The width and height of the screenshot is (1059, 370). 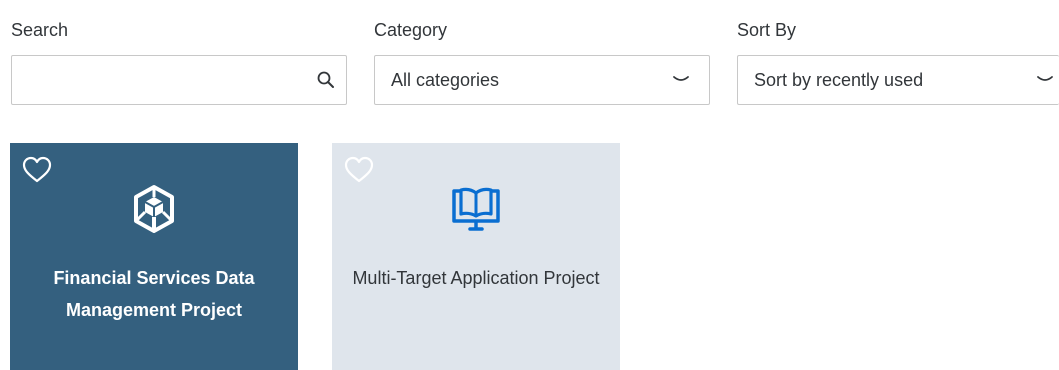 What do you see at coordinates (40, 30) in the screenshot?
I see `search-label: Search` at bounding box center [40, 30].